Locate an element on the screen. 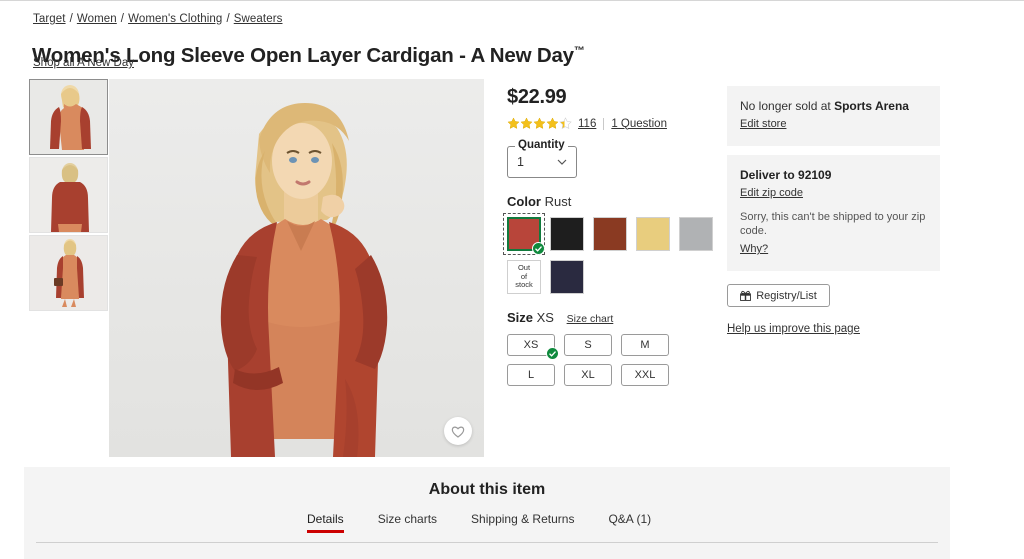 The image size is (1024, 559). size-option-l: L is located at coordinates (531, 375).